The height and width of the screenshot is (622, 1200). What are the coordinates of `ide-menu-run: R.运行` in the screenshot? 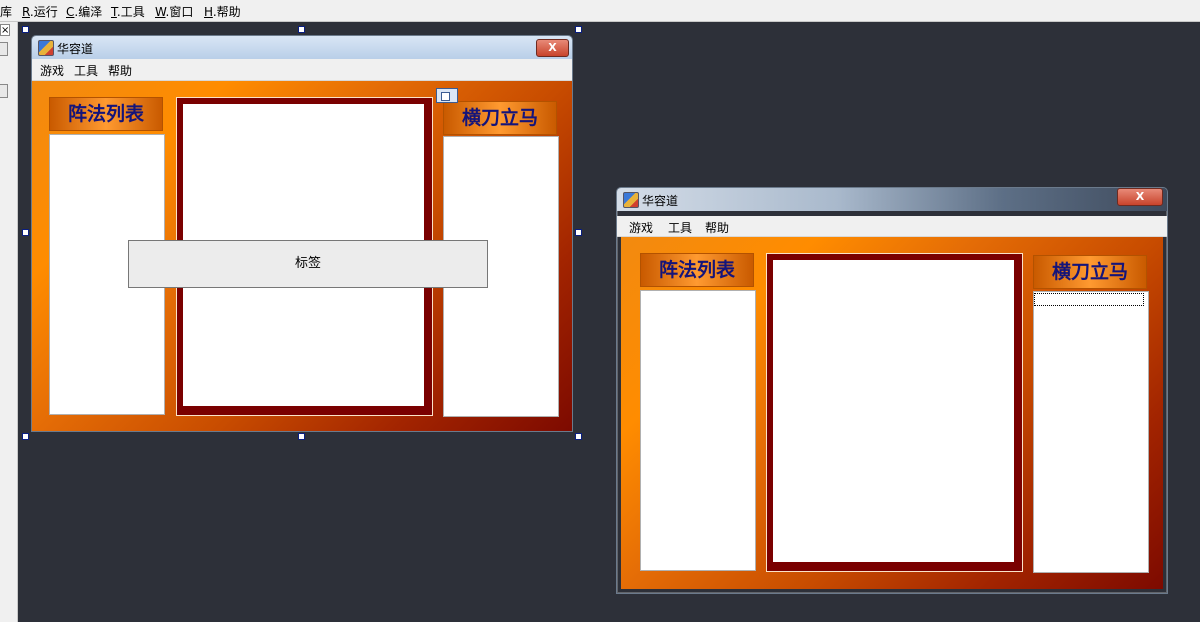 It's located at (40, 11).